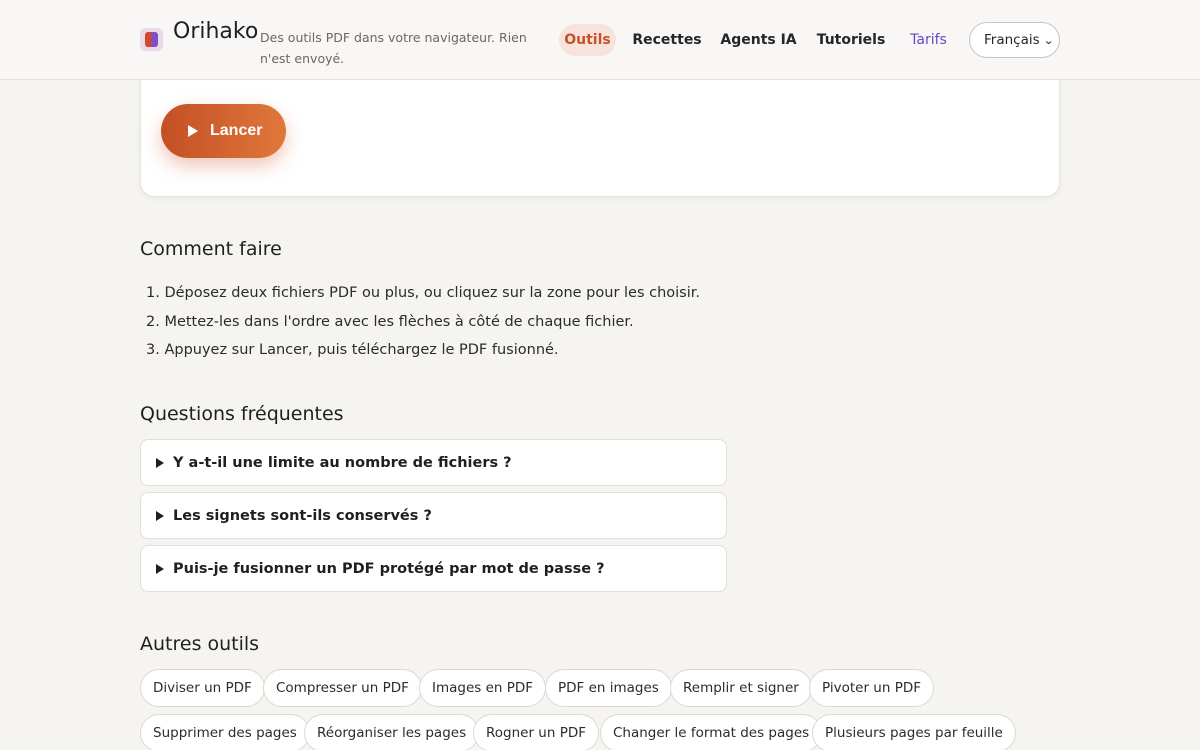  I want to click on tool-chip-pdf-en-images: PDF en images, so click(608, 688).